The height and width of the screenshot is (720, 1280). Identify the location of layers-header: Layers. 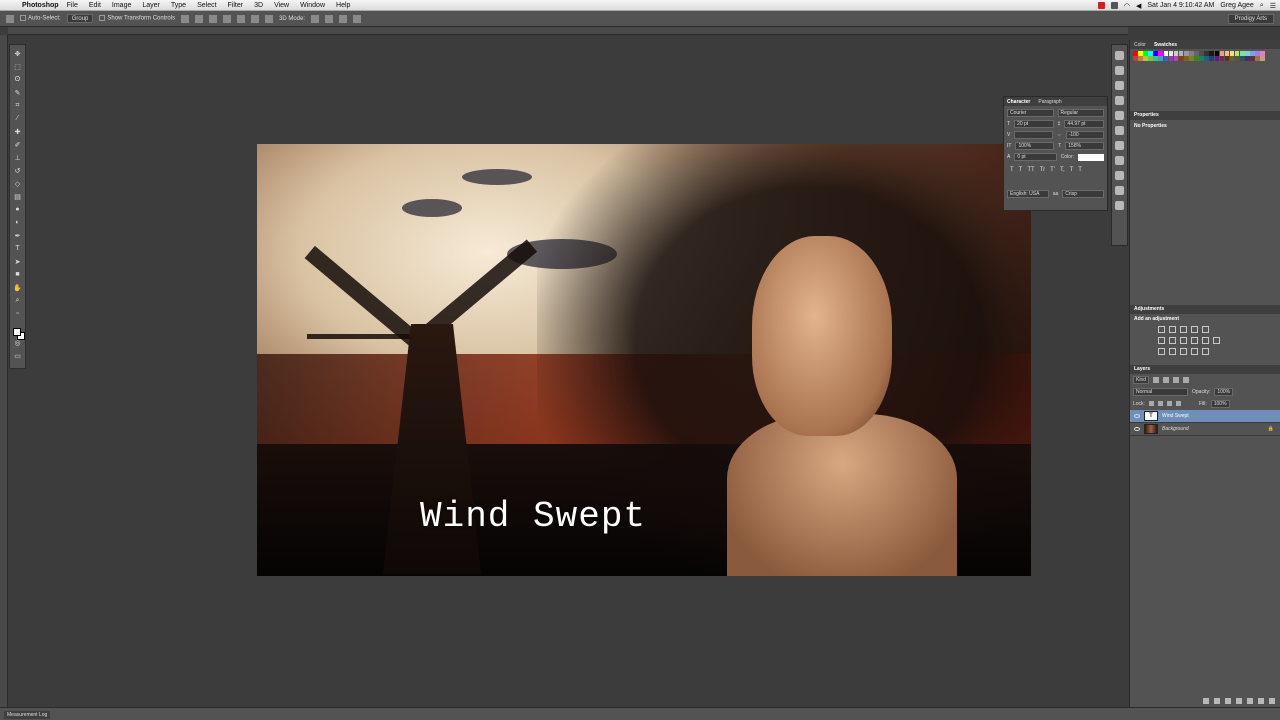
(1205, 369).